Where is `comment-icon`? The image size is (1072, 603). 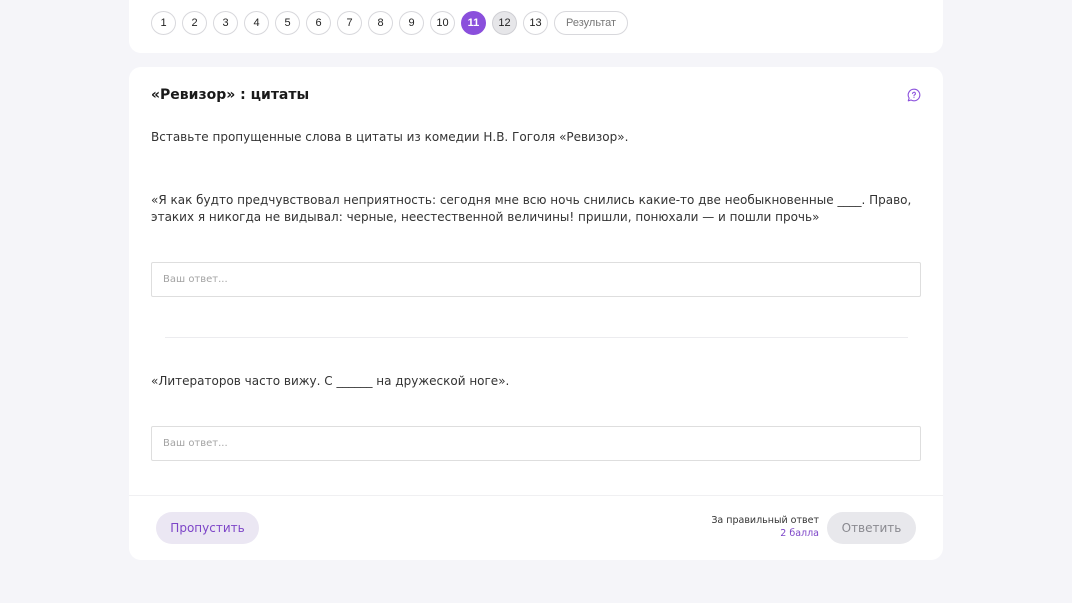
comment-icon is located at coordinates (914, 95).